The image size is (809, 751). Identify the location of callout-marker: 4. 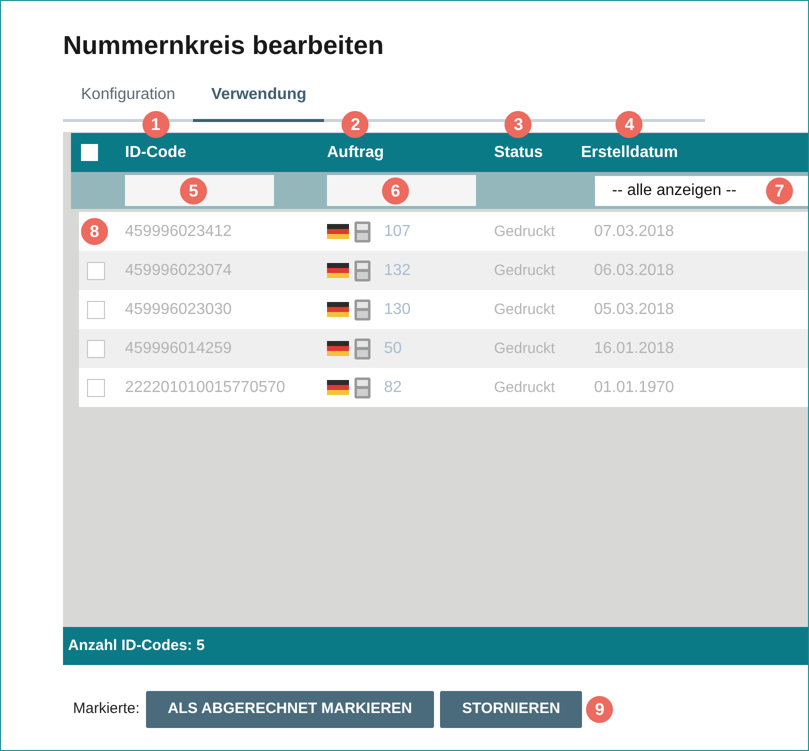
(629, 124).